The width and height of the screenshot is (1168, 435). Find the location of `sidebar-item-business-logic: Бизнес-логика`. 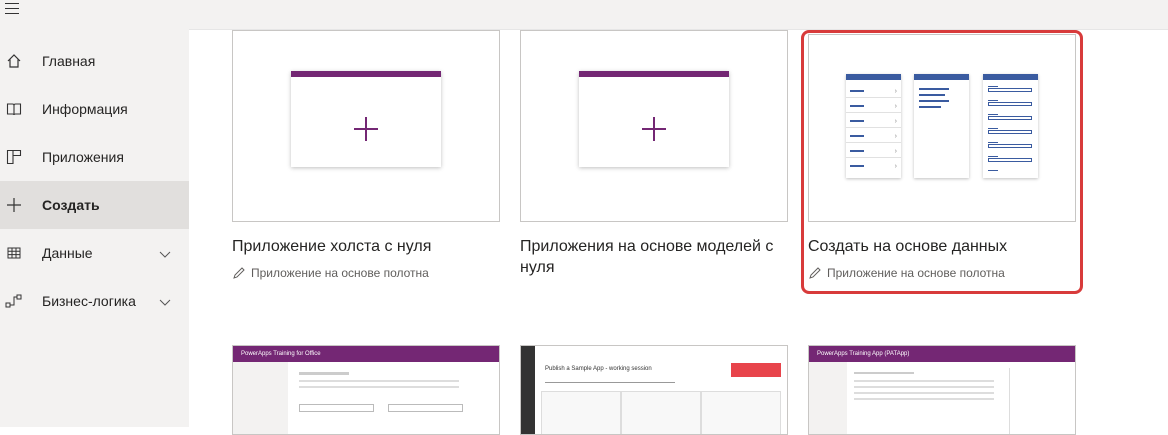

sidebar-item-business-logic: Бизнес-логика is located at coordinates (94, 301).